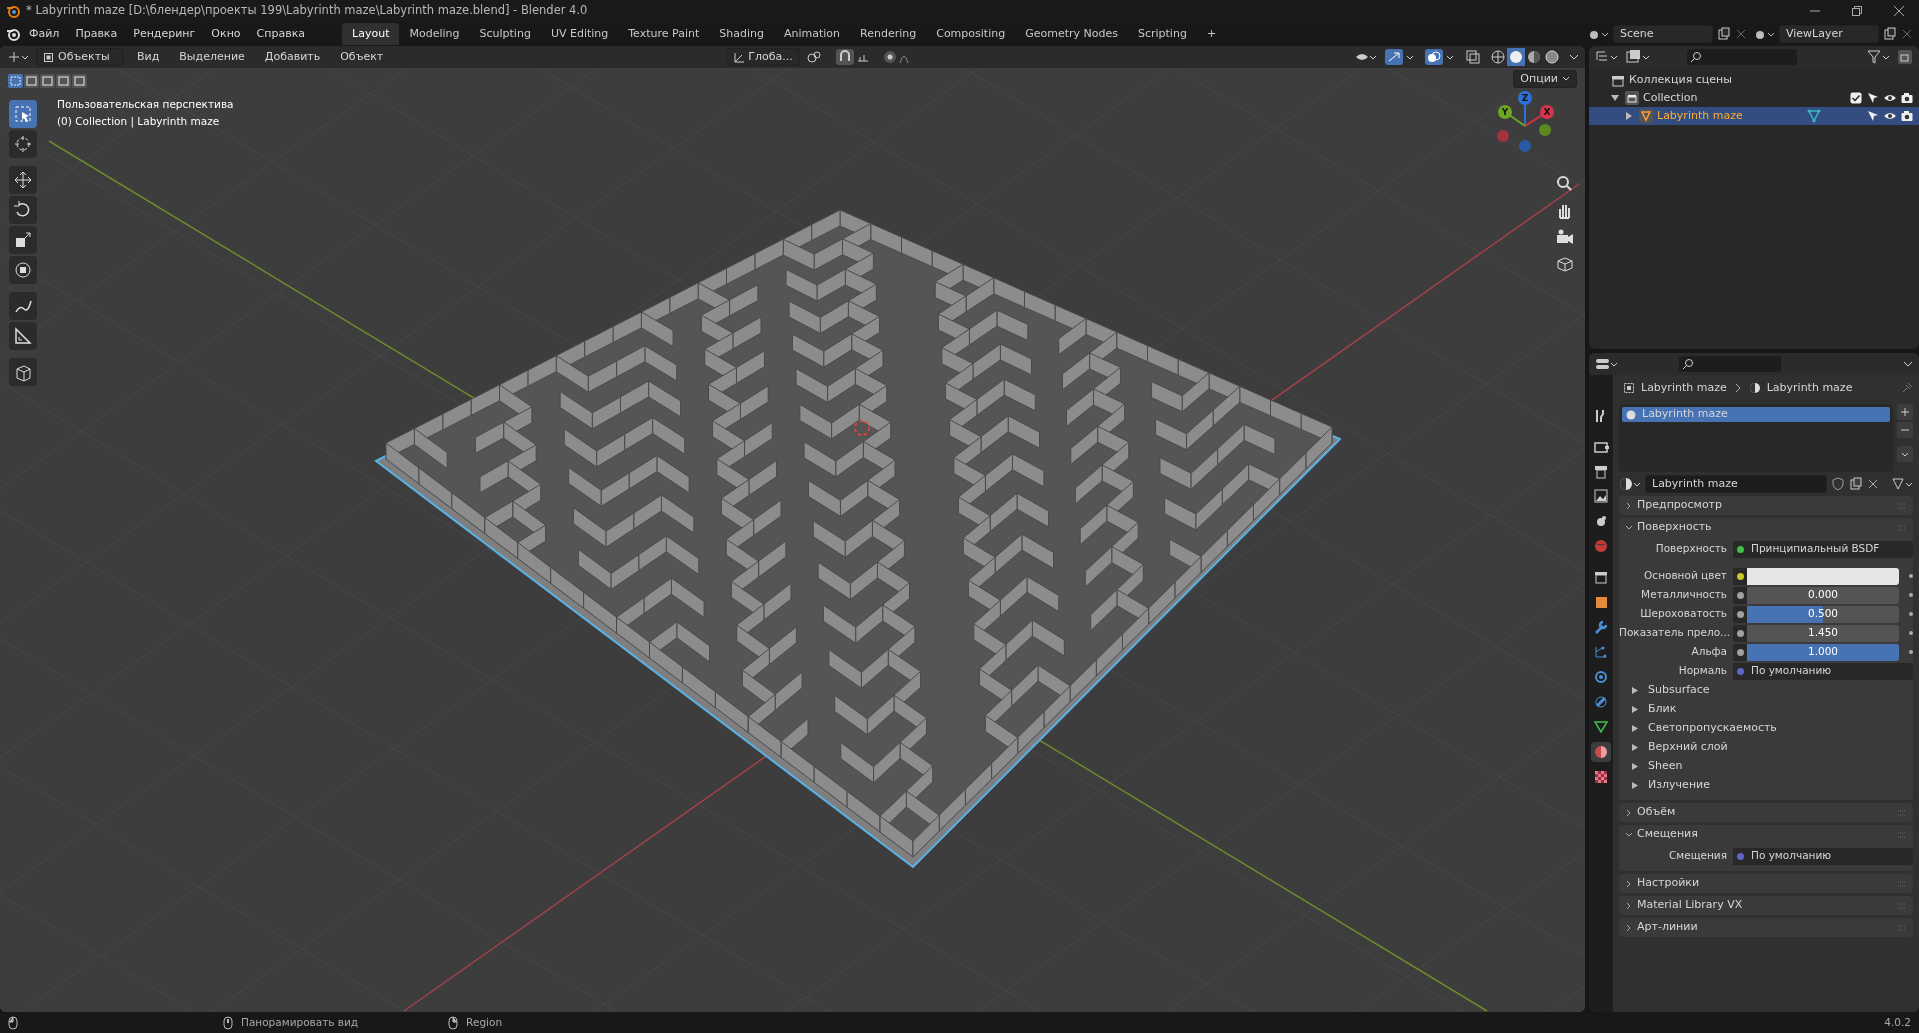 Image resolution: width=1919 pixels, height=1033 pixels. What do you see at coordinates (23, 306) in the screenshot?
I see `pen-icon` at bounding box center [23, 306].